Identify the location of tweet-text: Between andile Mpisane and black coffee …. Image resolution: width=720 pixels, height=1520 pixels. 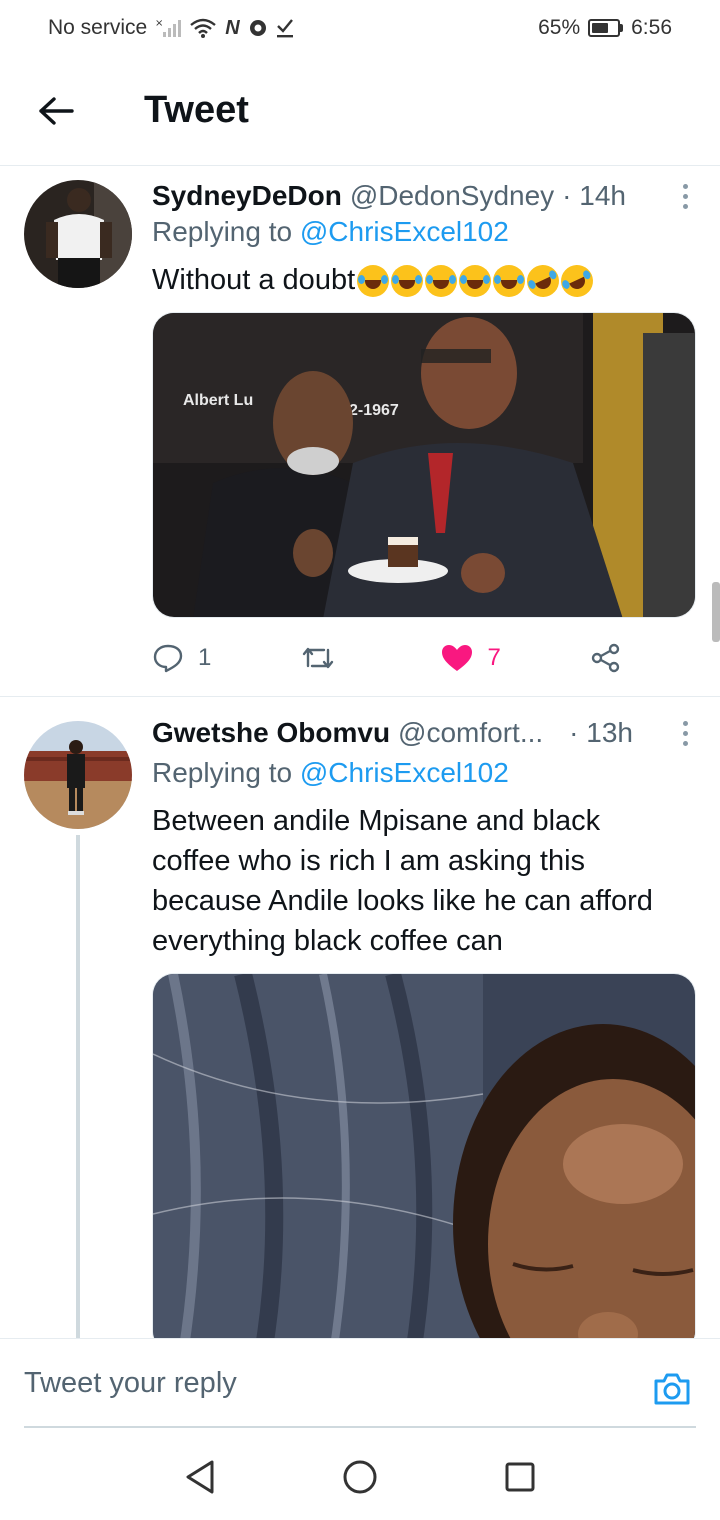
(418, 881).